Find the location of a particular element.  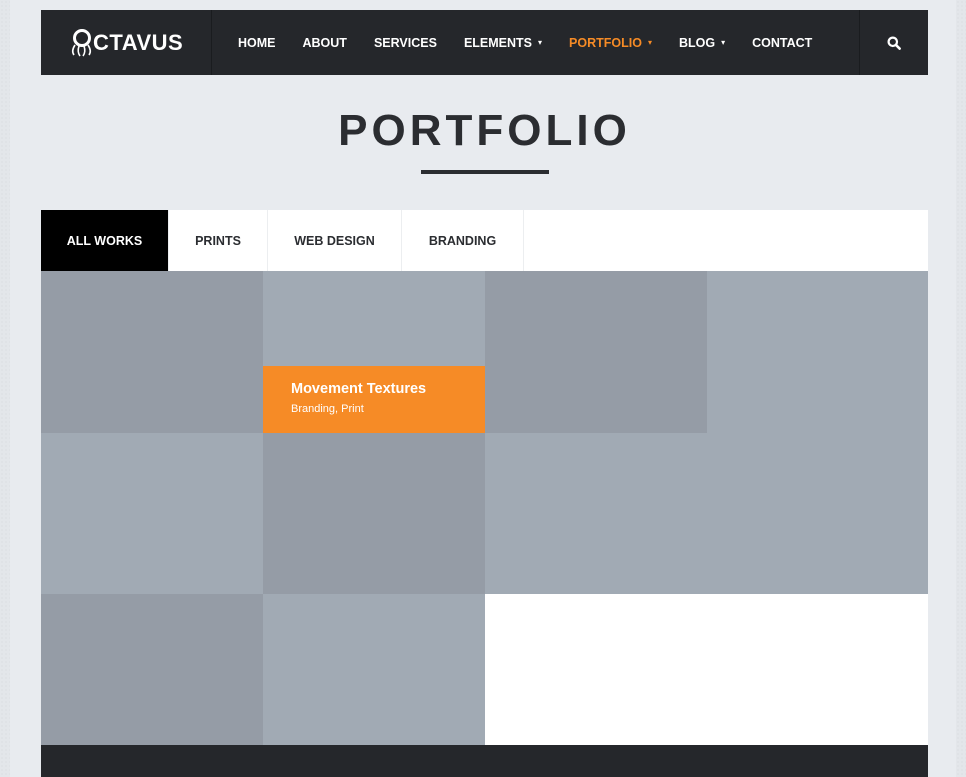

portfolio-item-title: Movement Textures is located at coordinates (359, 389).